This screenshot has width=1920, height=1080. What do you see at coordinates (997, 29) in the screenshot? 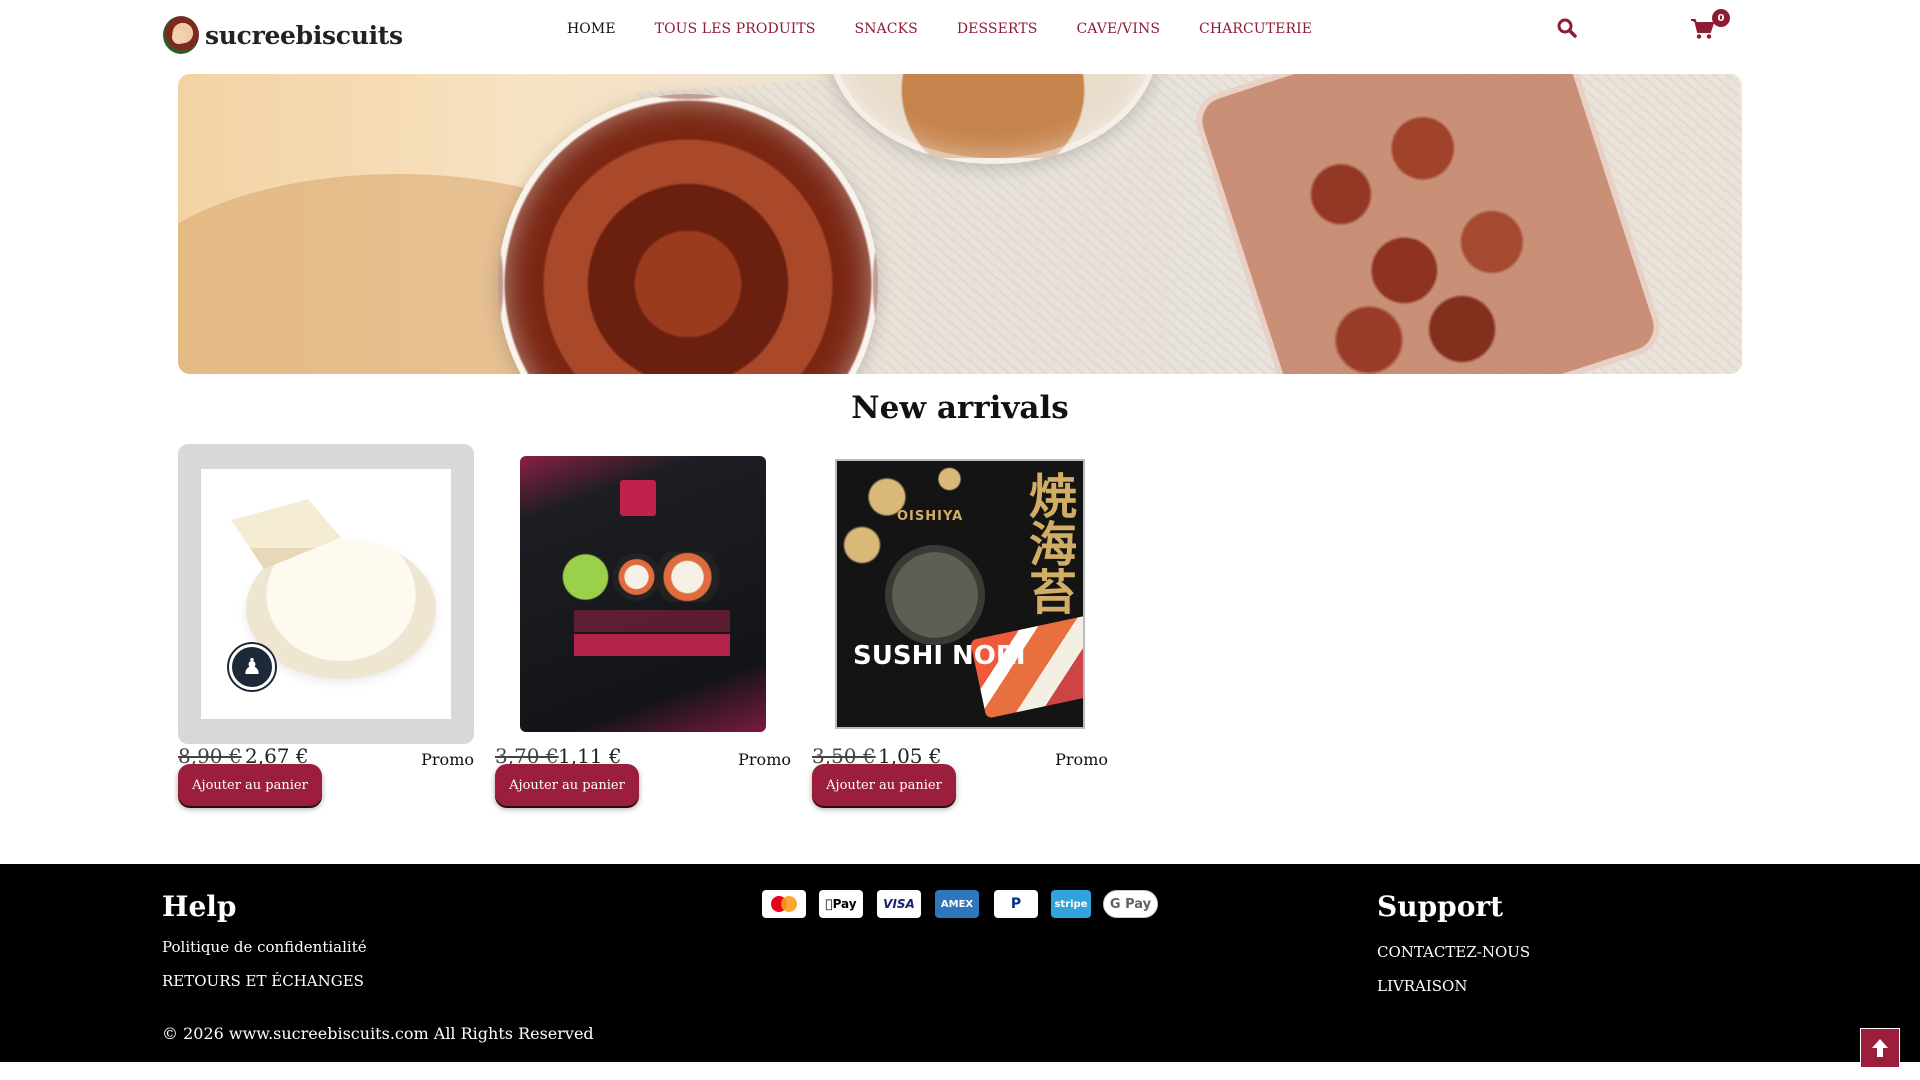
I see `nav-desserts: DESSERTS` at bounding box center [997, 29].